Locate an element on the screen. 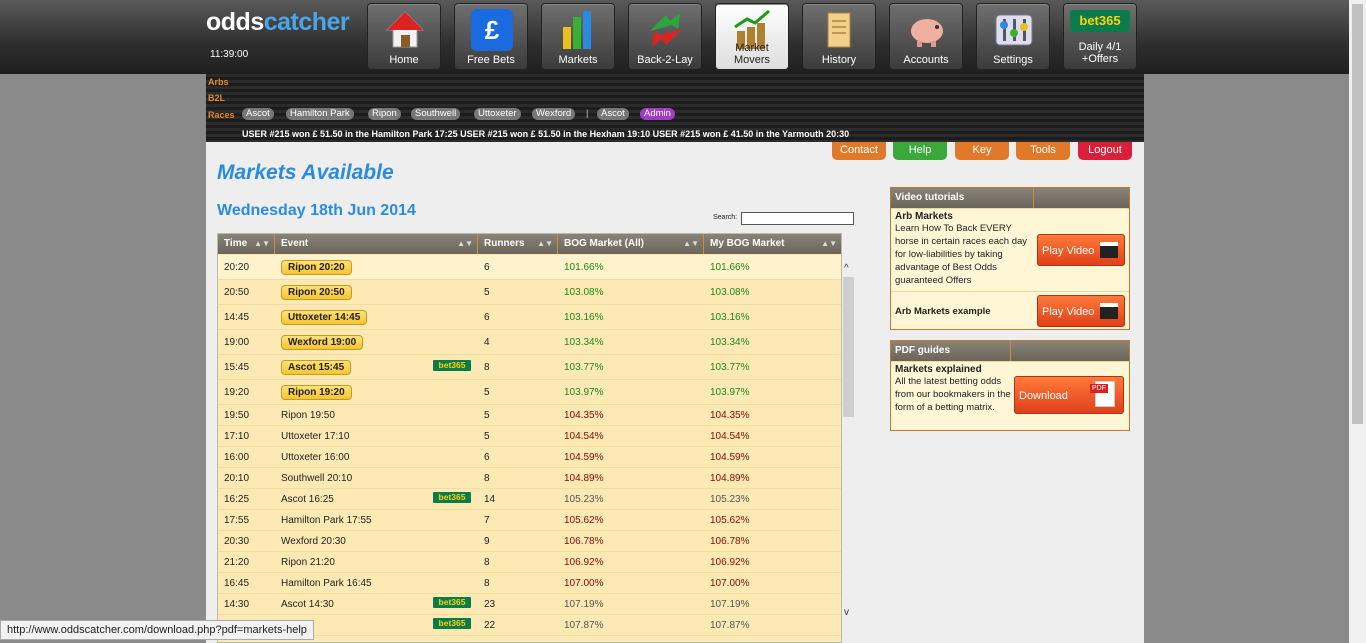 Image resolution: width=1366 pixels, height=643 pixels. search-input is located at coordinates (797, 218).